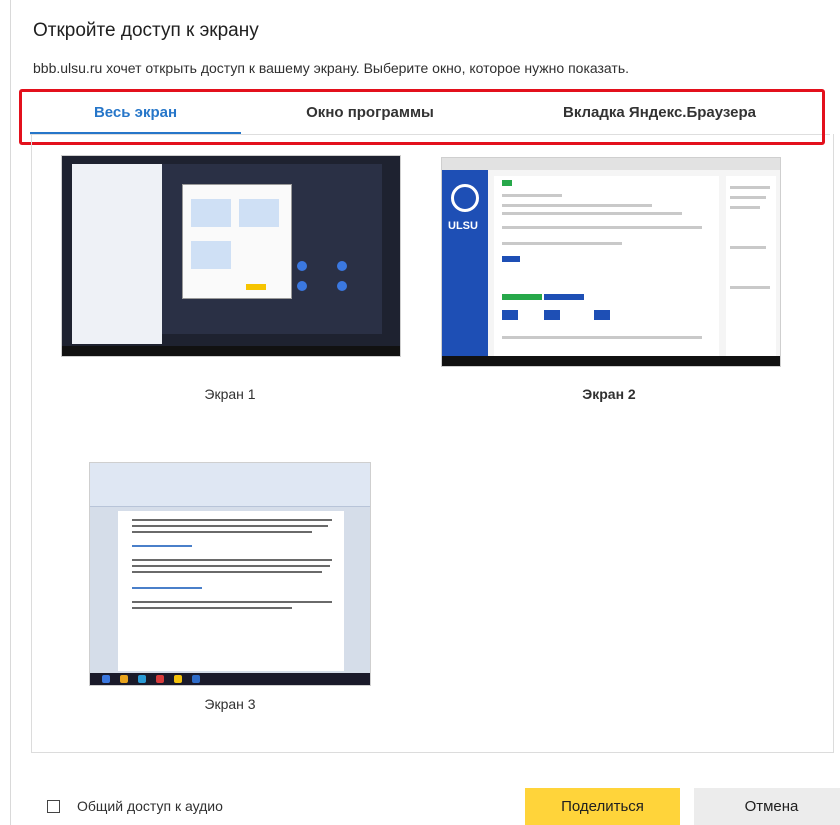  Describe the element at coordinates (465, 198) in the screenshot. I see `thumb-logo-icon` at that location.